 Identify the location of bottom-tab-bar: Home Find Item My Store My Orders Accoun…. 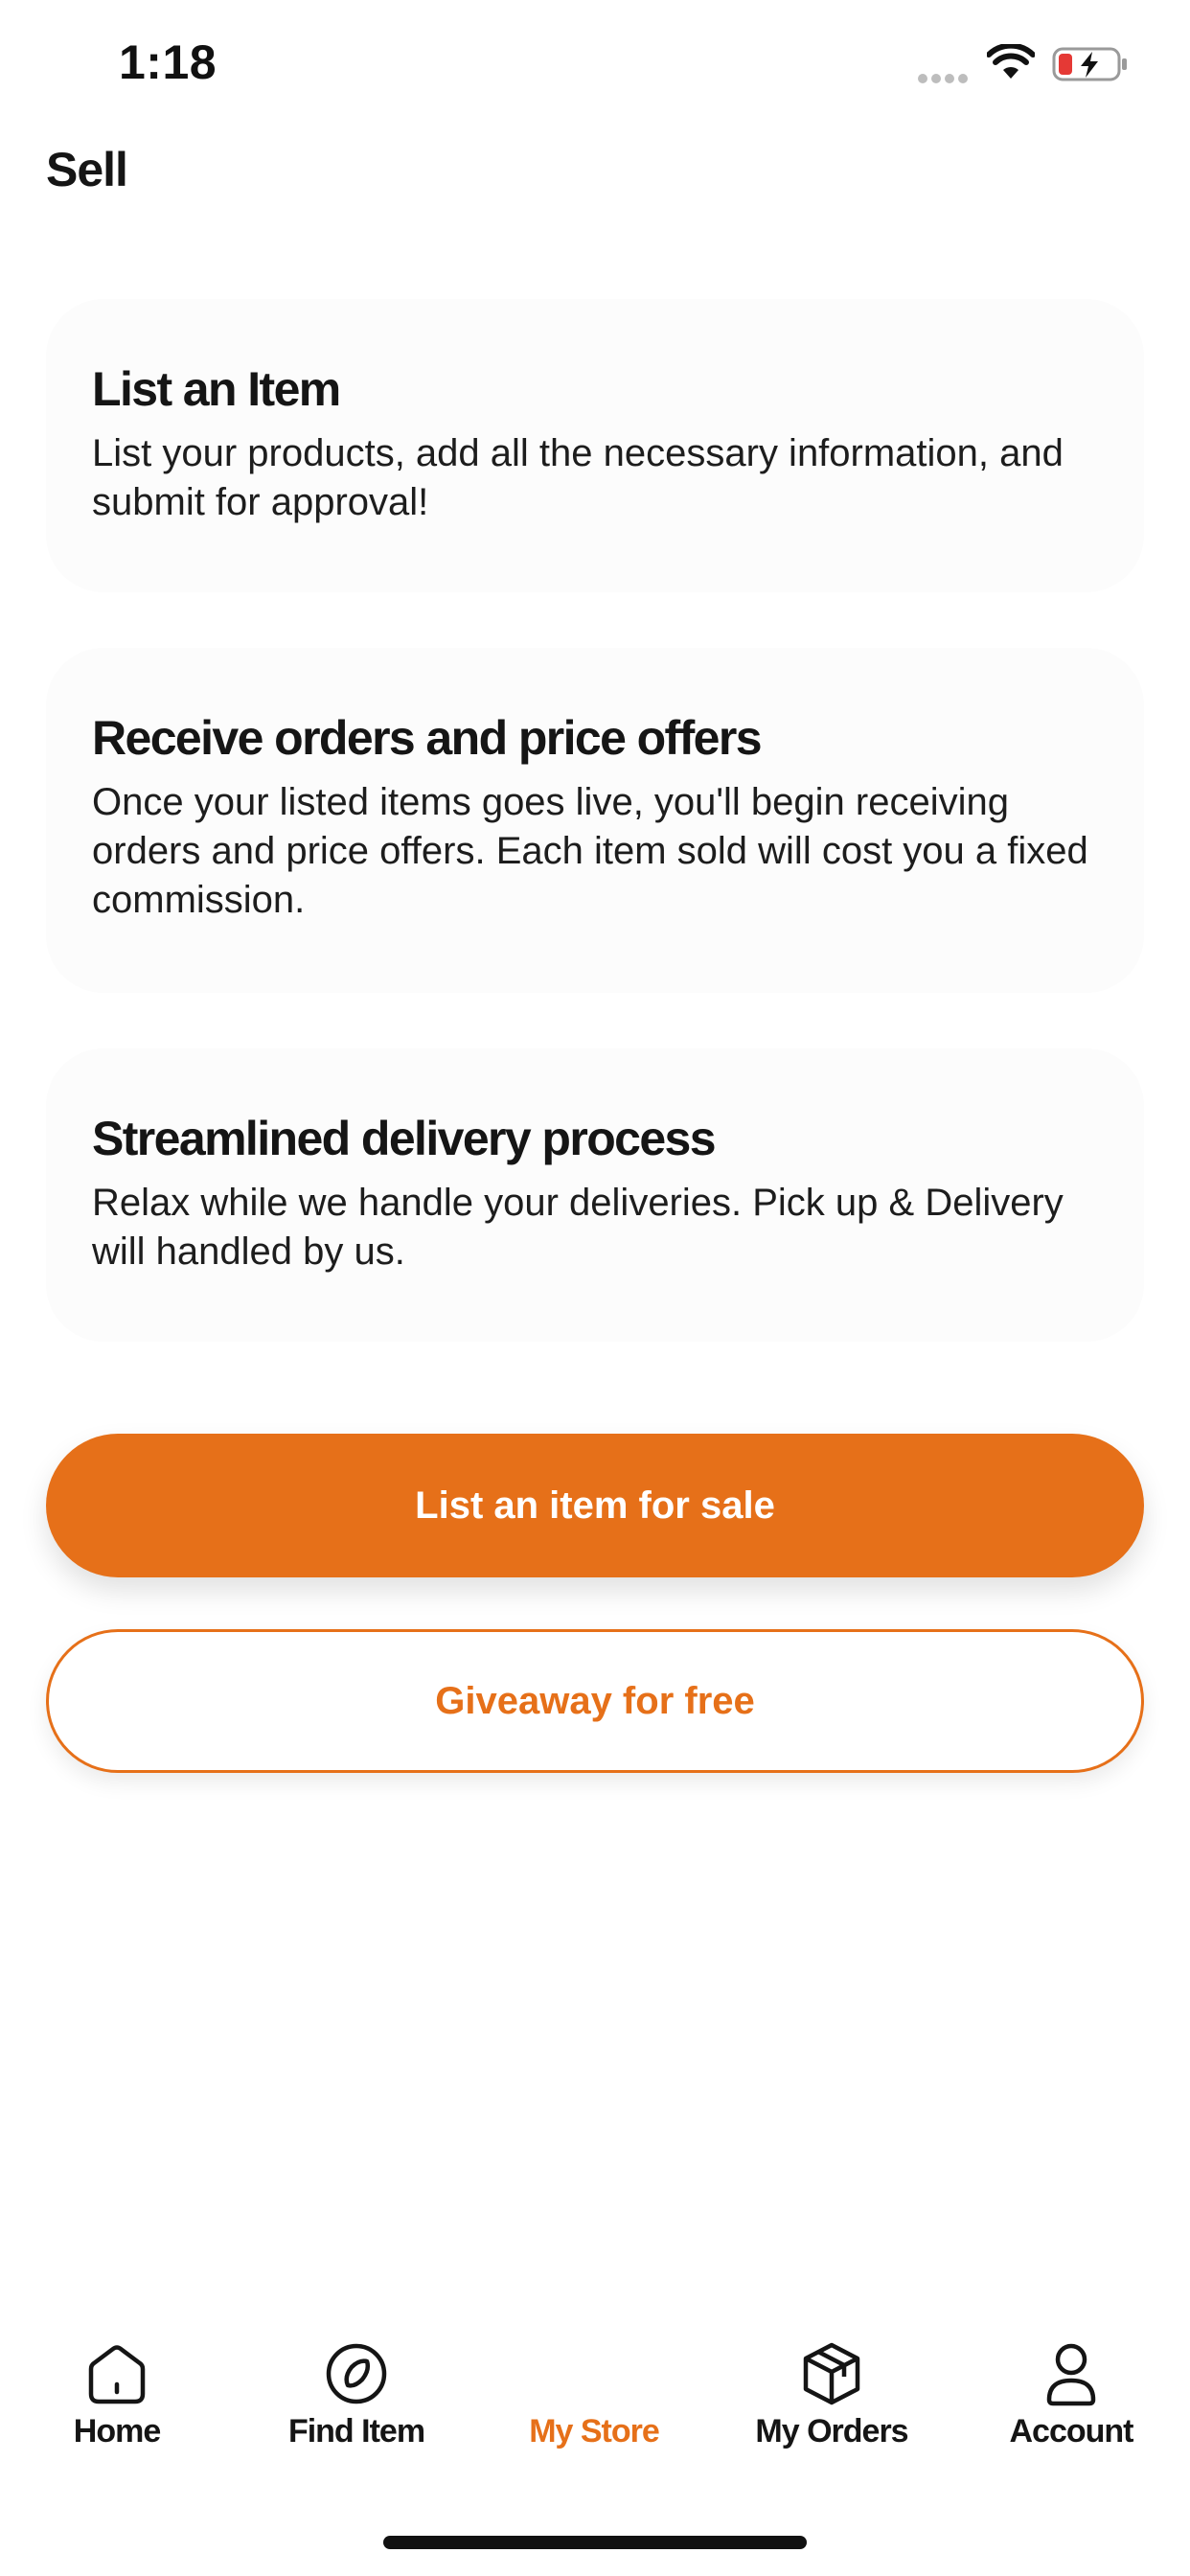
(595, 2395).